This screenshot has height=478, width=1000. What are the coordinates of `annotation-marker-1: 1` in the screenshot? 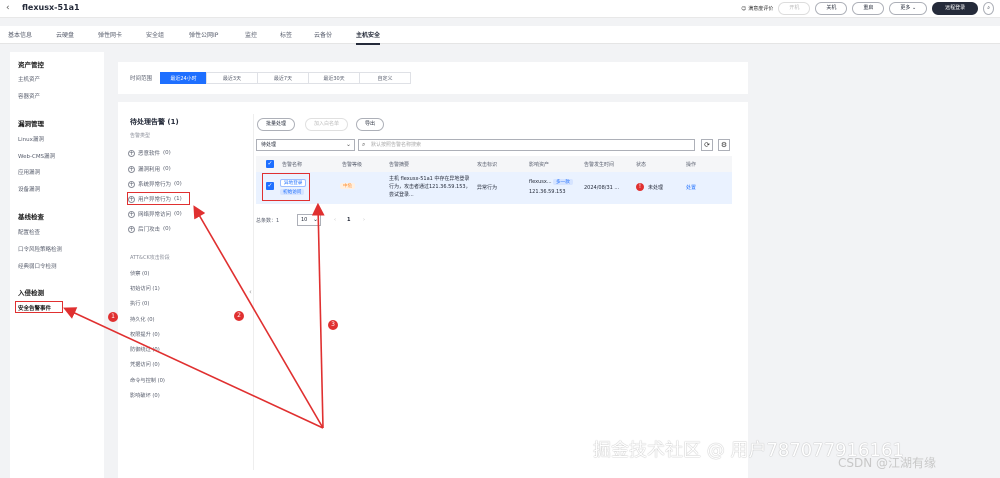 It's located at (113, 317).